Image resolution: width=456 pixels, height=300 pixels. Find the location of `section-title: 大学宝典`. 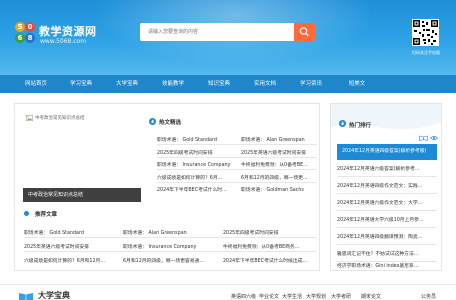

section-title: 大学宝典 is located at coordinates (54, 295).